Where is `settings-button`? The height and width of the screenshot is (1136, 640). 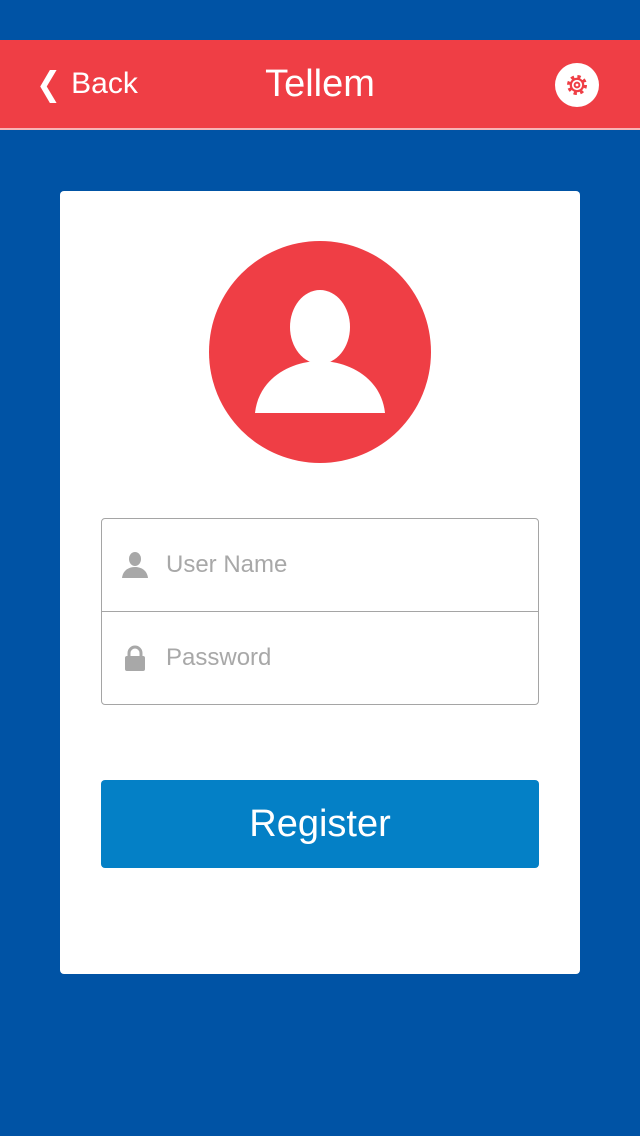
settings-button is located at coordinates (577, 85).